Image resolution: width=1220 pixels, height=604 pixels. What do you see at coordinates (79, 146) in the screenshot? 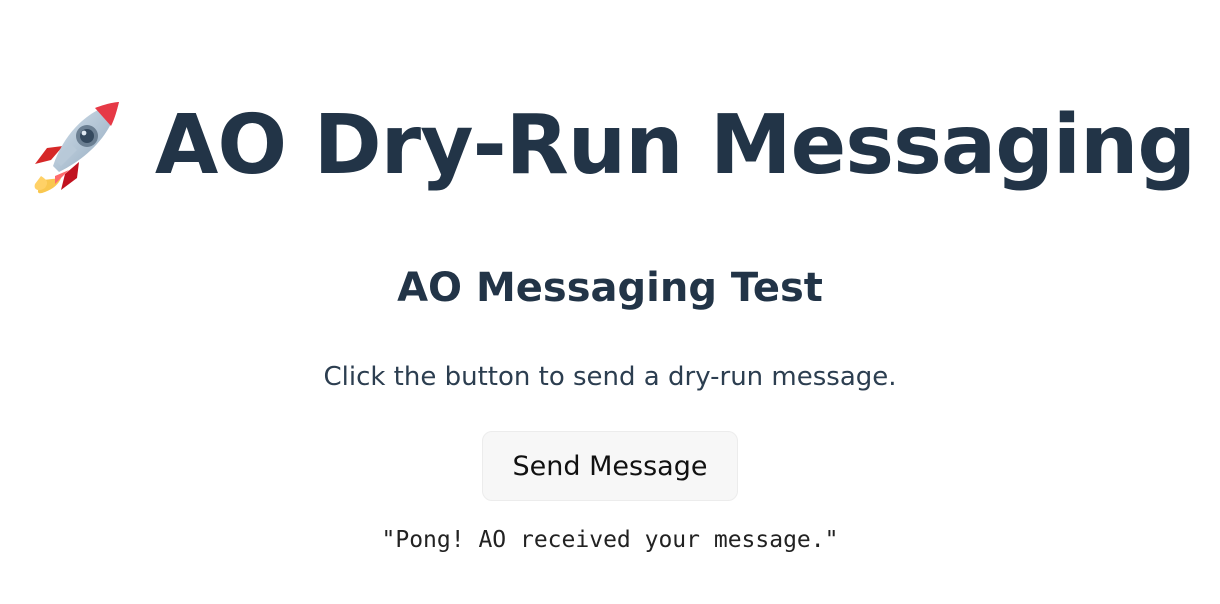
I see `rocket-icon` at bounding box center [79, 146].